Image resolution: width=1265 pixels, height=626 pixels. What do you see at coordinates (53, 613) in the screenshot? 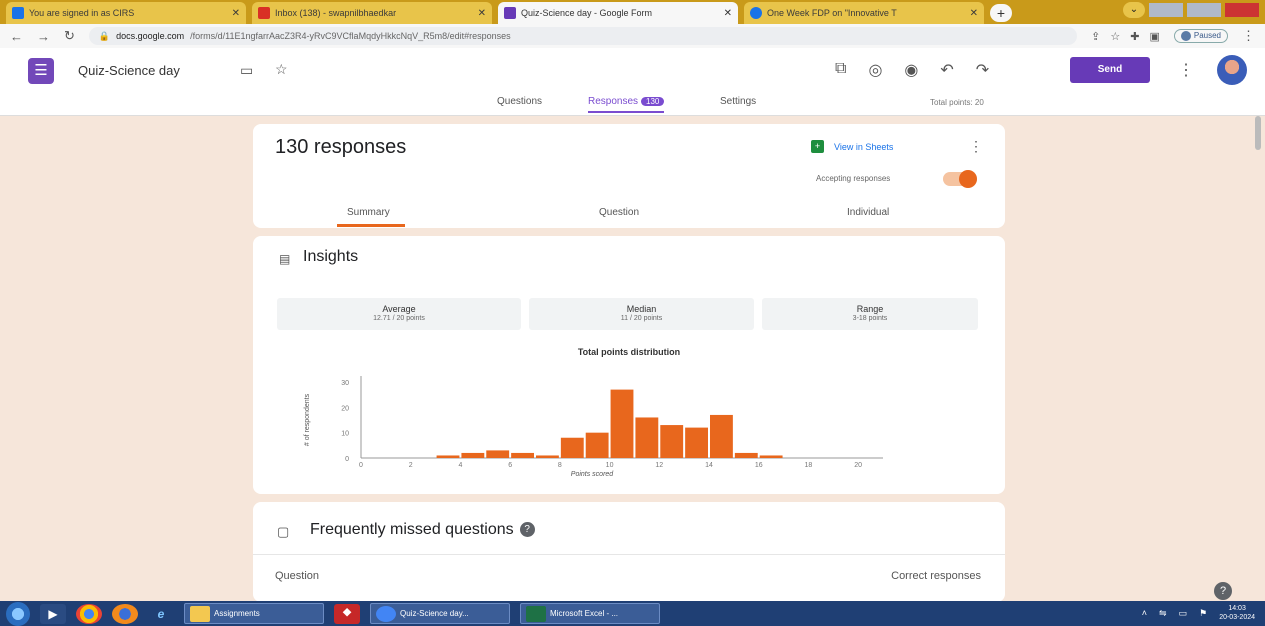
I see `media-player-icon: ▶` at bounding box center [53, 613].